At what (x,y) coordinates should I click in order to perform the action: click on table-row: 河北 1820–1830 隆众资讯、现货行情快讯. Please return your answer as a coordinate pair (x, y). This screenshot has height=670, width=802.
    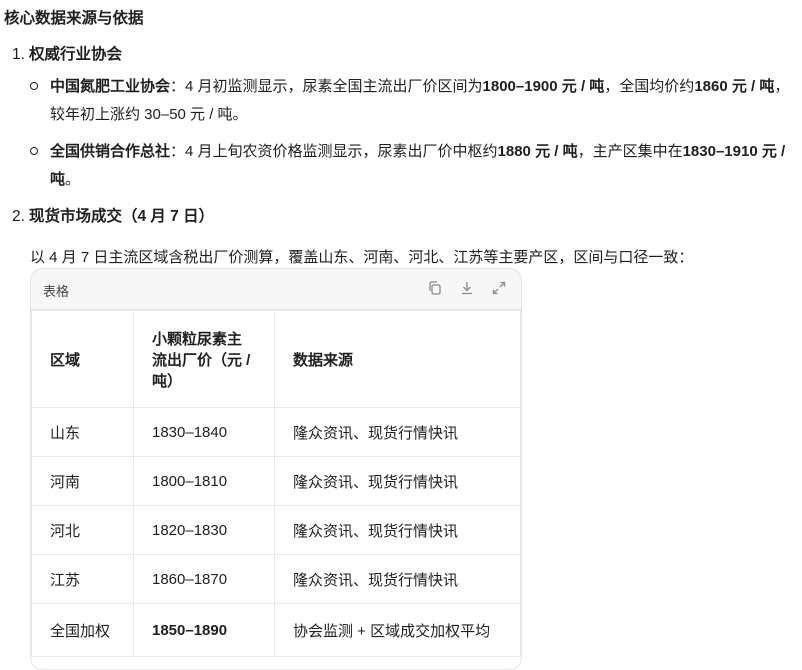
    Looking at the image, I should click on (276, 530).